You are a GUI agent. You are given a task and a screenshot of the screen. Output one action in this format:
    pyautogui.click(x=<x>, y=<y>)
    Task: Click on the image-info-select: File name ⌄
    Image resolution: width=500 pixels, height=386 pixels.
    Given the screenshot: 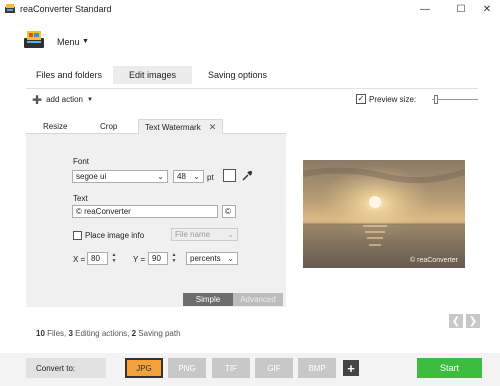 What is the action you would take?
    pyautogui.click(x=204, y=234)
    